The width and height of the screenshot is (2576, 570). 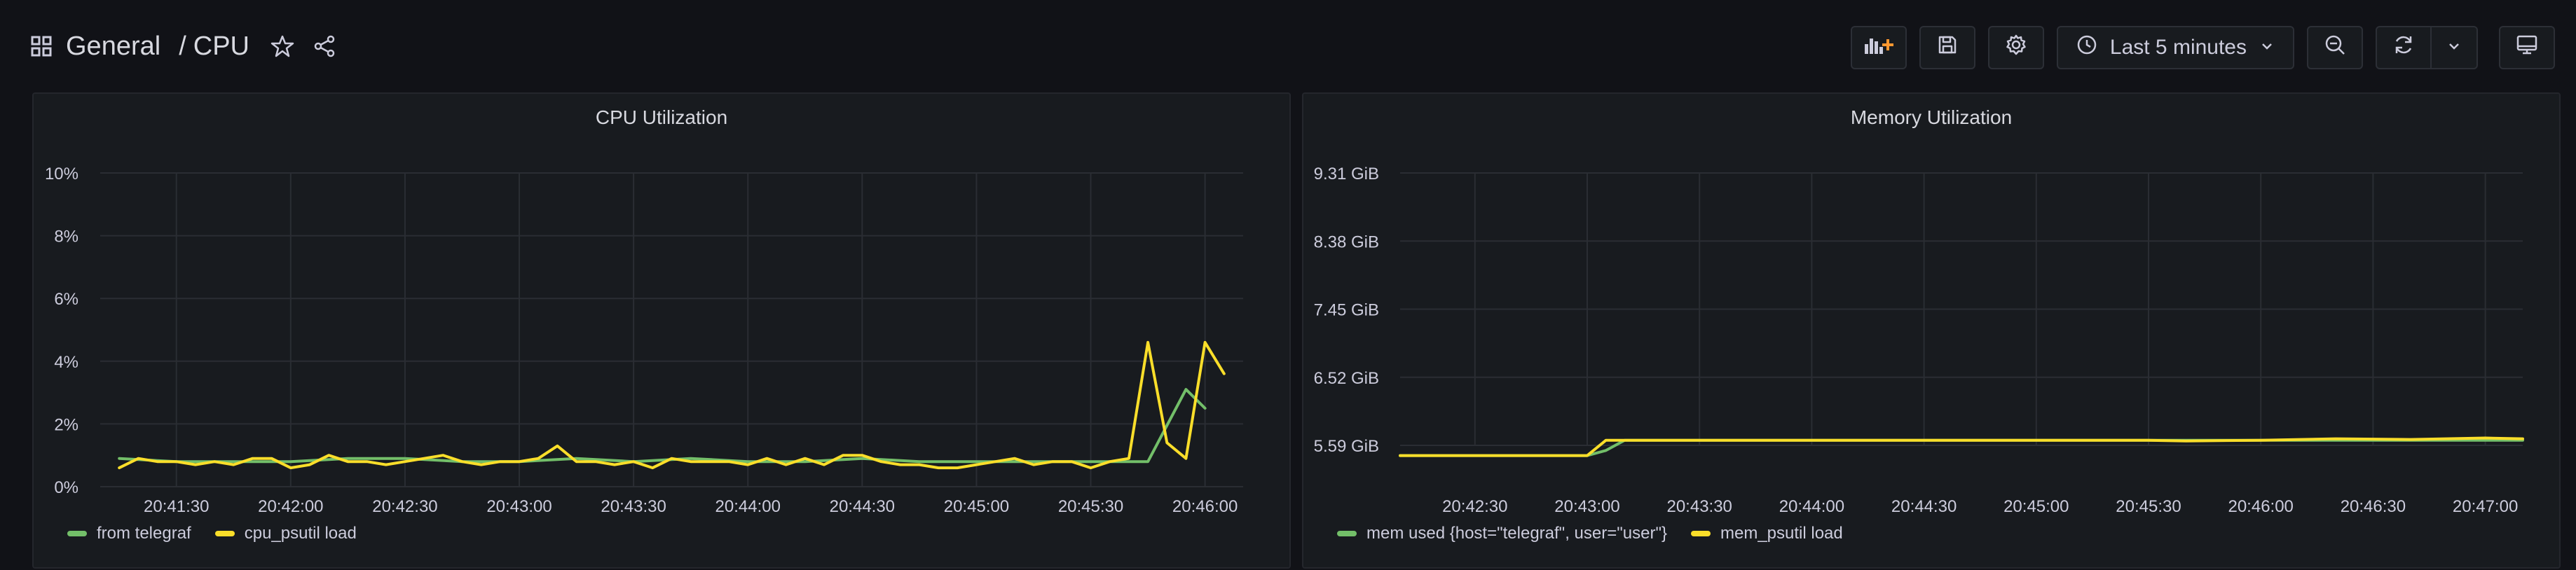 What do you see at coordinates (1346, 446) in the screenshot?
I see `y-tick-label: 5.59 GiB` at bounding box center [1346, 446].